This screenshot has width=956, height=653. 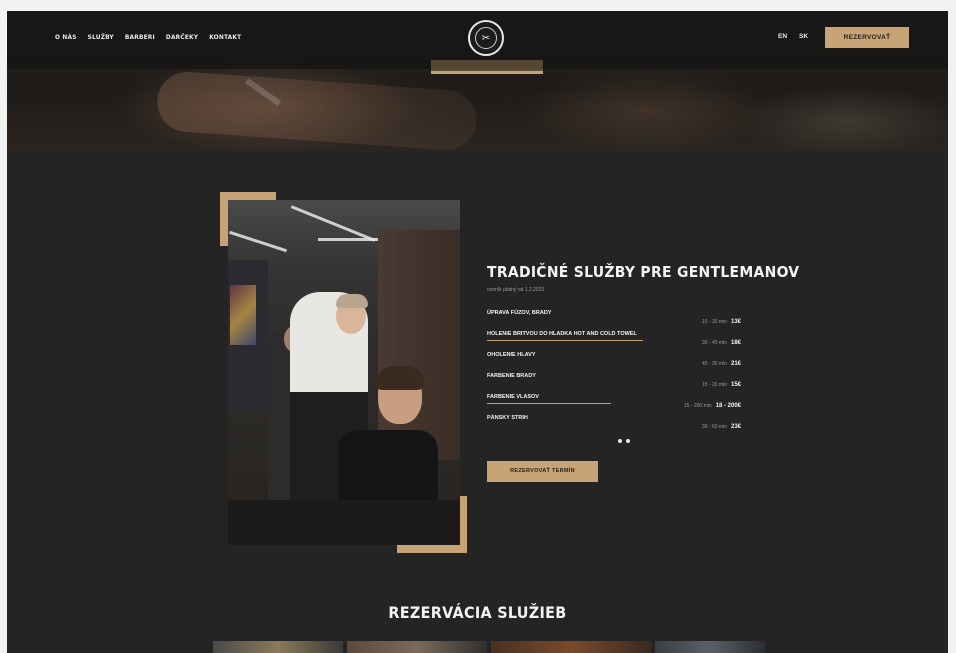 I want to click on photo-client-hair, so click(x=400, y=378).